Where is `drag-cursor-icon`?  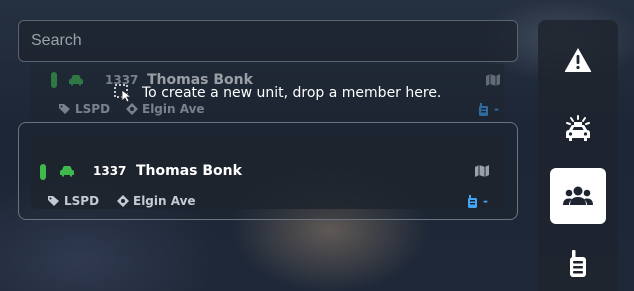 drag-cursor-icon is located at coordinates (123, 93).